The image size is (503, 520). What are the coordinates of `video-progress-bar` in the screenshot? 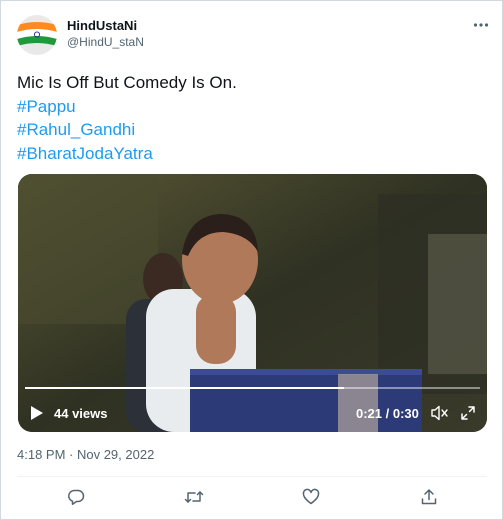 It's located at (252, 388).